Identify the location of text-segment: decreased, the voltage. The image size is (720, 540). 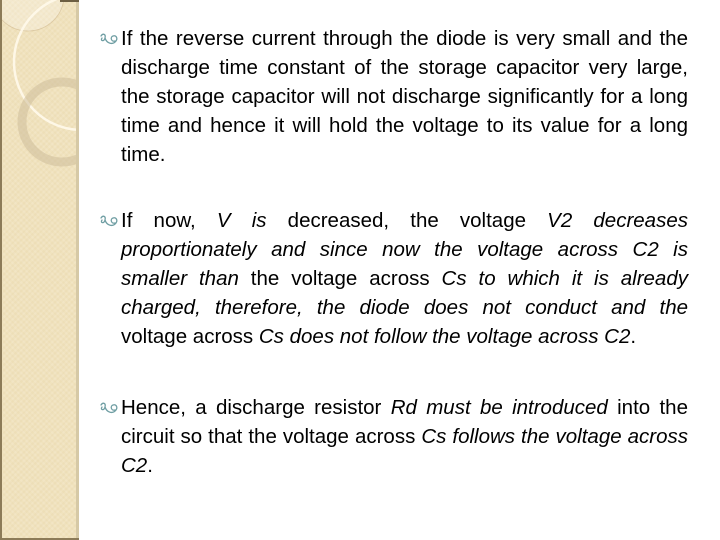
(407, 220).